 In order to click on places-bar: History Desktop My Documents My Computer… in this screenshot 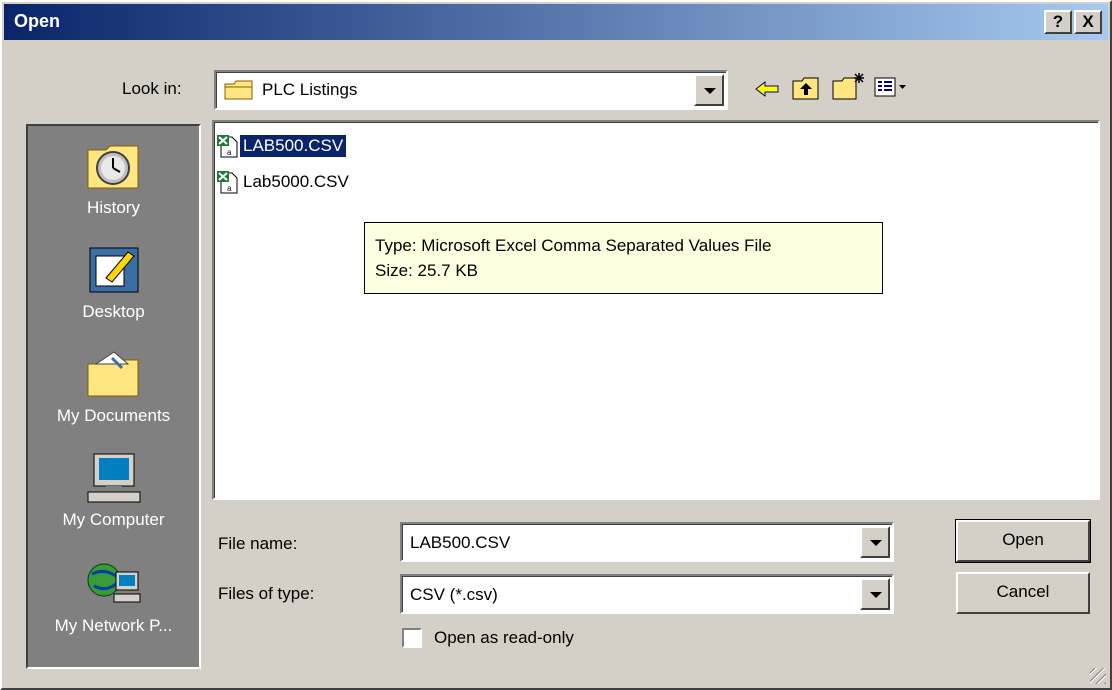, I will do `click(113, 396)`.